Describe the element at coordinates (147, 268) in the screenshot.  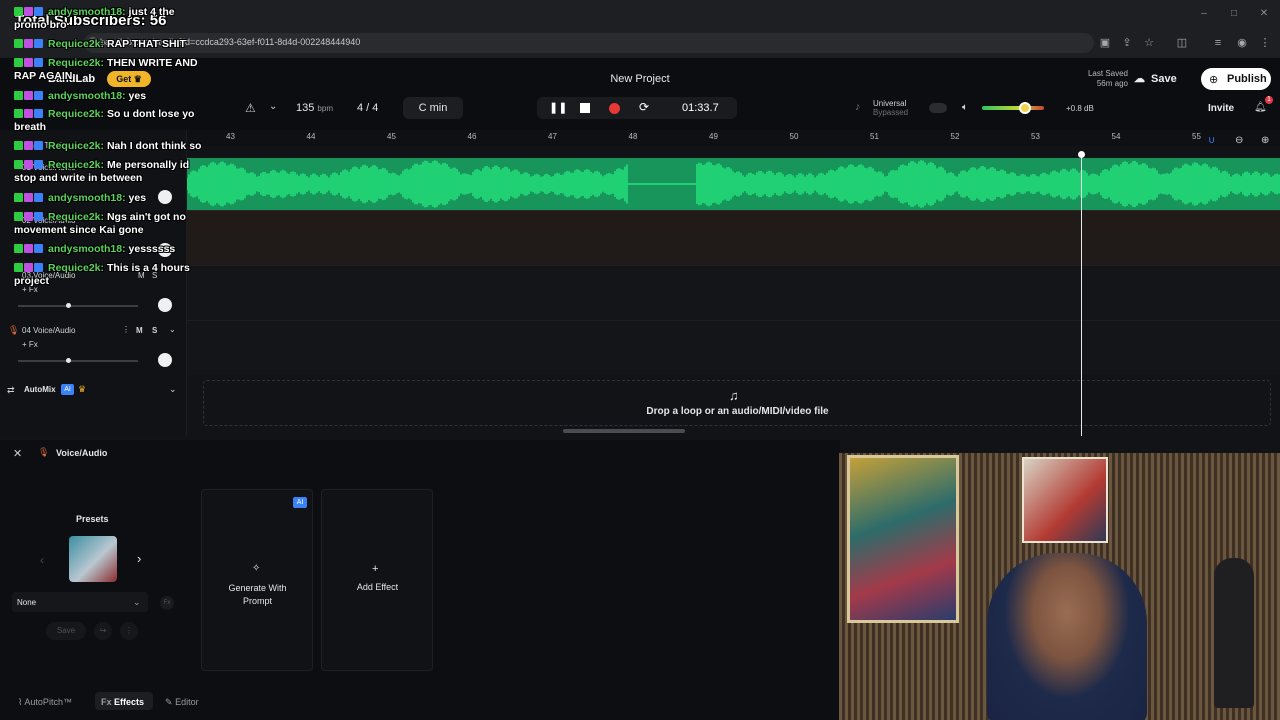
I see `chat-text: This is a 4 hours` at that location.